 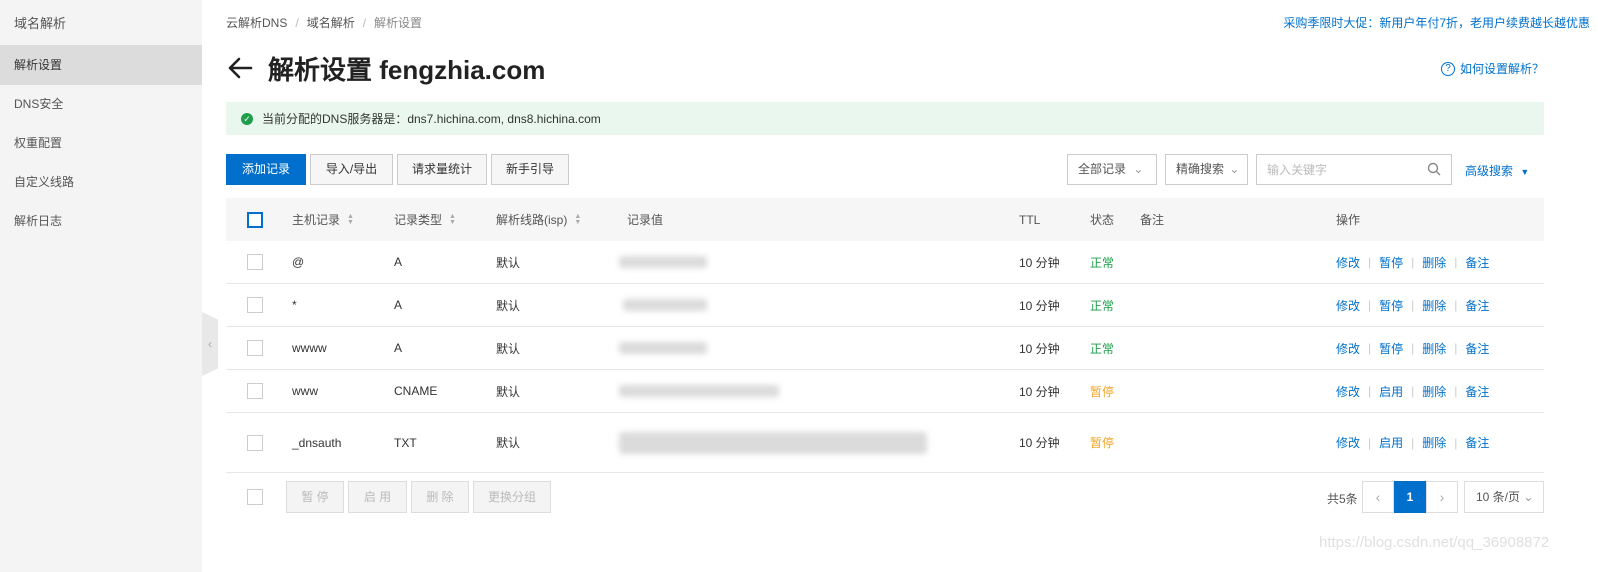 What do you see at coordinates (1504, 497) in the screenshot?
I see `page-size-select: 10 条/页 ⌄` at bounding box center [1504, 497].